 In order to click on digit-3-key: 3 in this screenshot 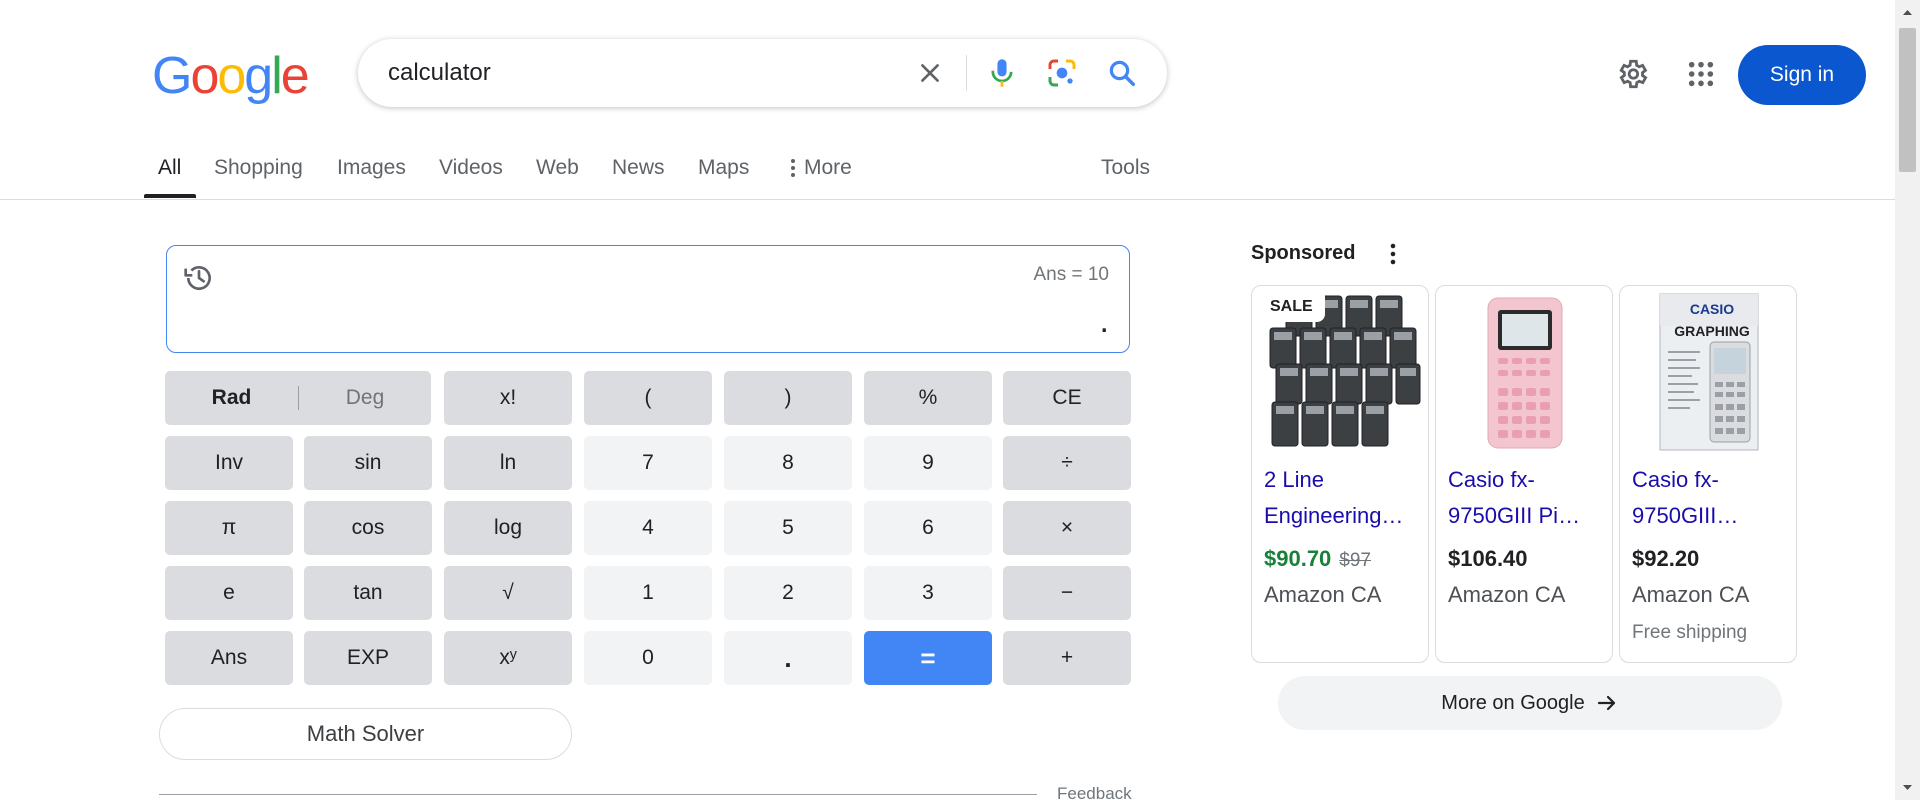, I will do `click(928, 593)`.